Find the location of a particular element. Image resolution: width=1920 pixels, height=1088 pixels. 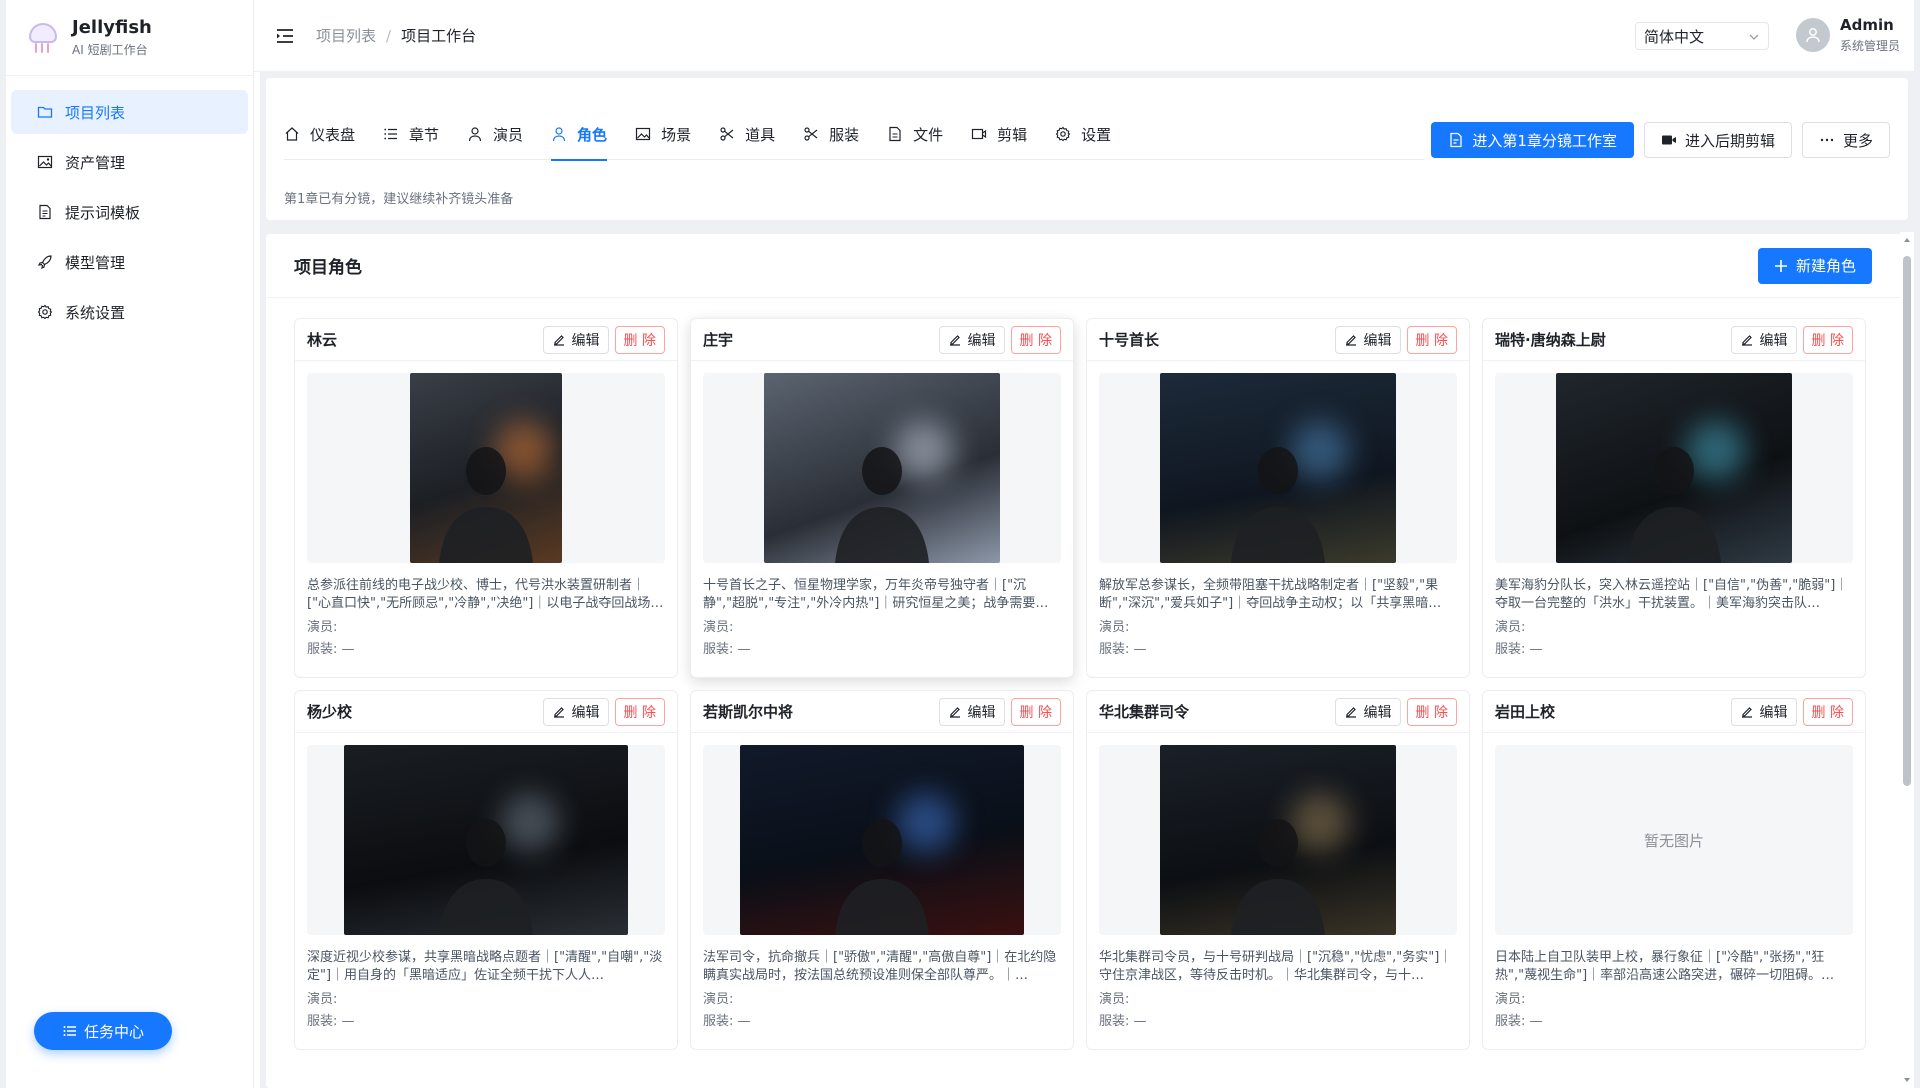

no-image-text: 暂无图片 is located at coordinates (1673, 840).